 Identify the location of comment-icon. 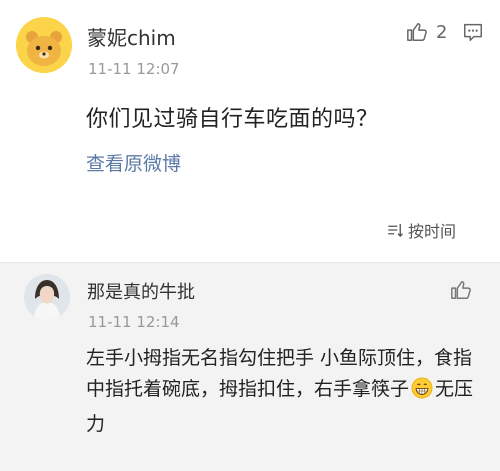
(473, 32).